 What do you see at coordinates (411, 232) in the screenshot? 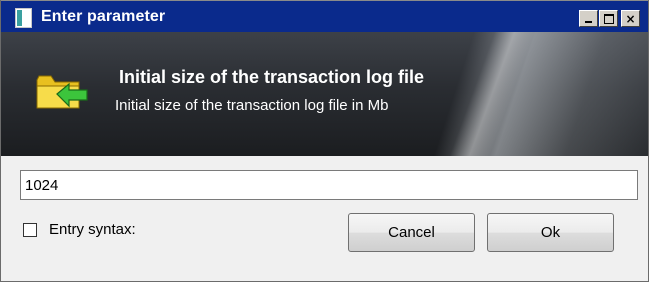
I see `cancel-button: Cancel` at bounding box center [411, 232].